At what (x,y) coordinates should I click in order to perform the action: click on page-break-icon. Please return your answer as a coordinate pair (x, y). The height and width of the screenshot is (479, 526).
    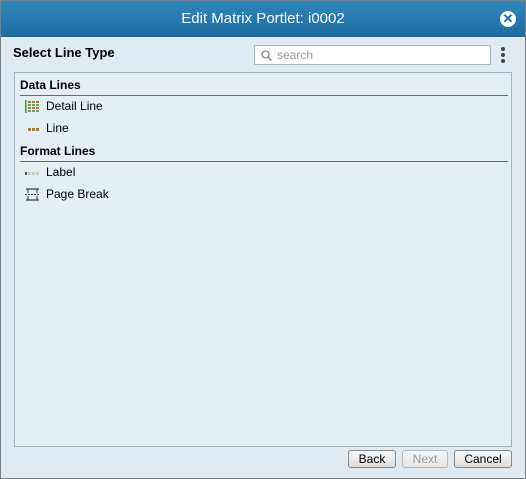
    Looking at the image, I should click on (32, 194).